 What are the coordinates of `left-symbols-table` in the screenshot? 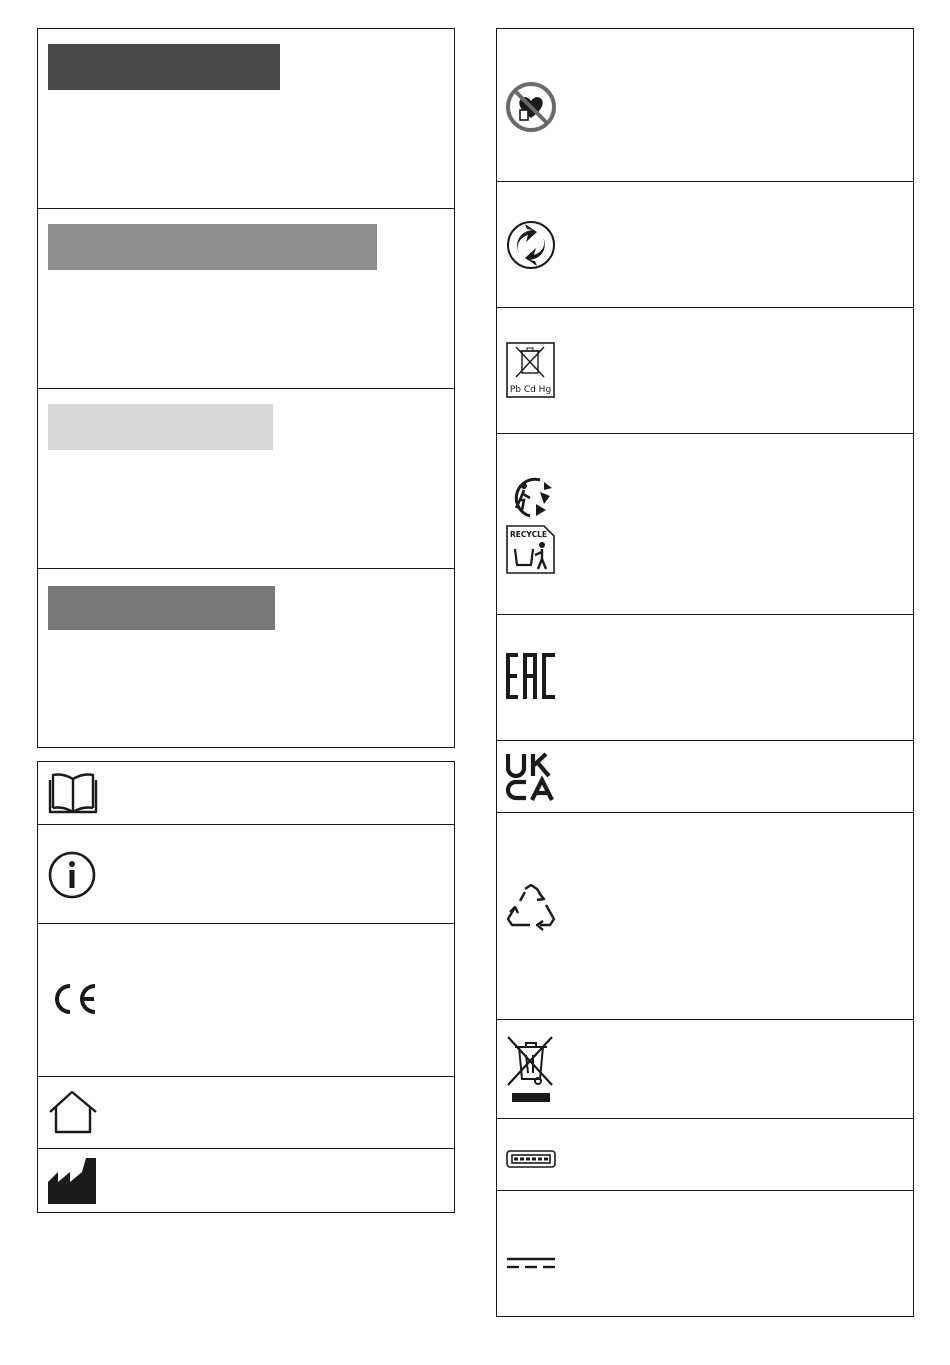 It's located at (246, 987).